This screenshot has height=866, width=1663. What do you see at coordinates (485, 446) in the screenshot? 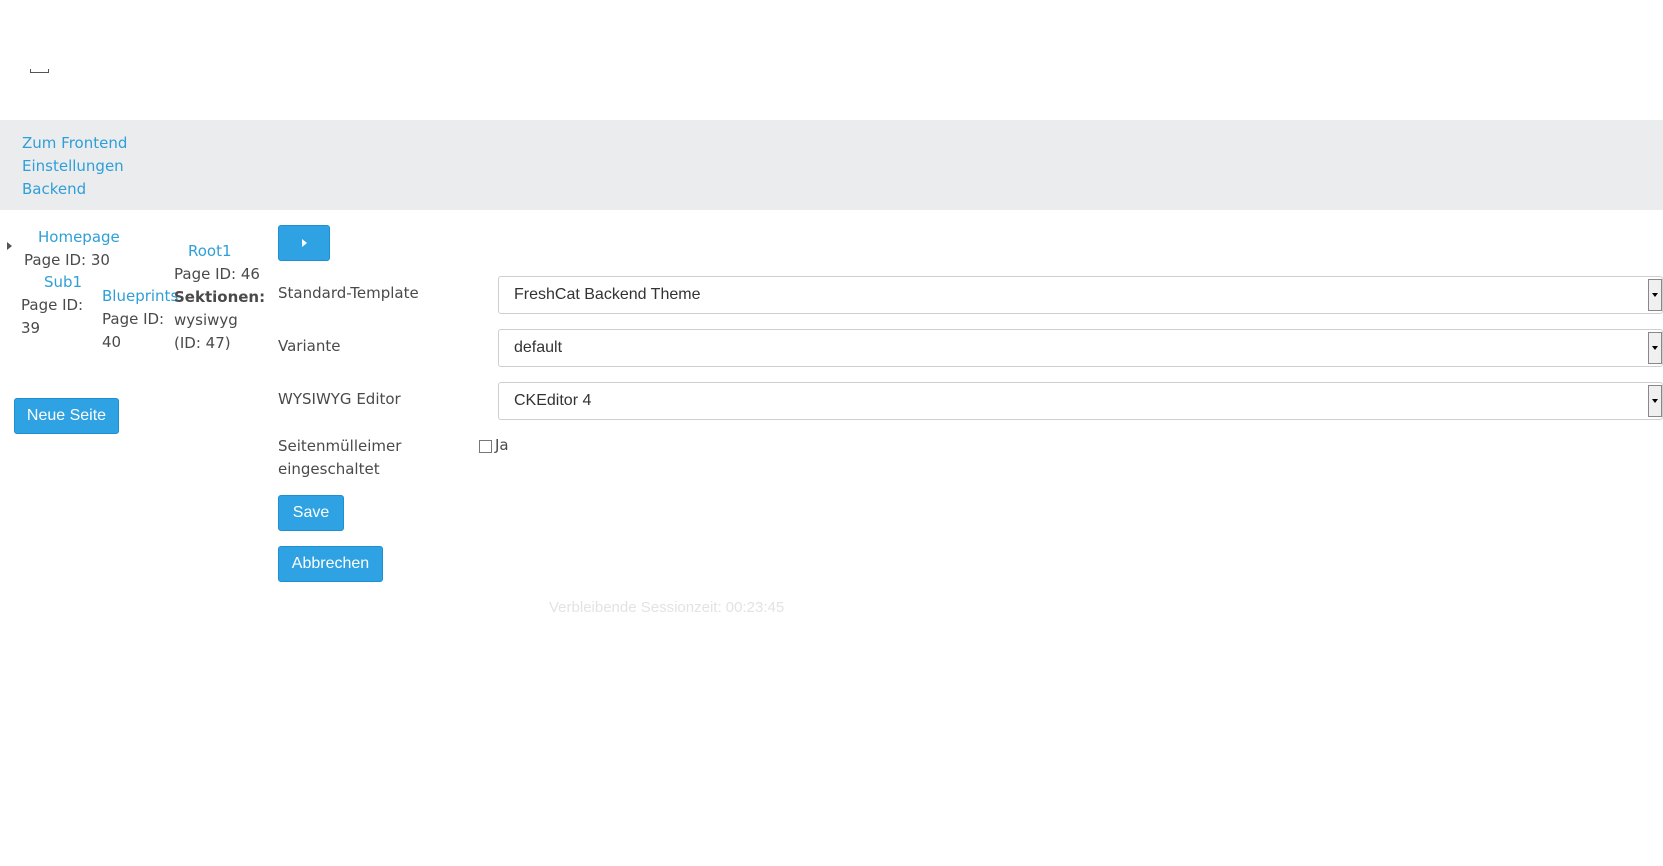
I see `trash-checkbox` at bounding box center [485, 446].